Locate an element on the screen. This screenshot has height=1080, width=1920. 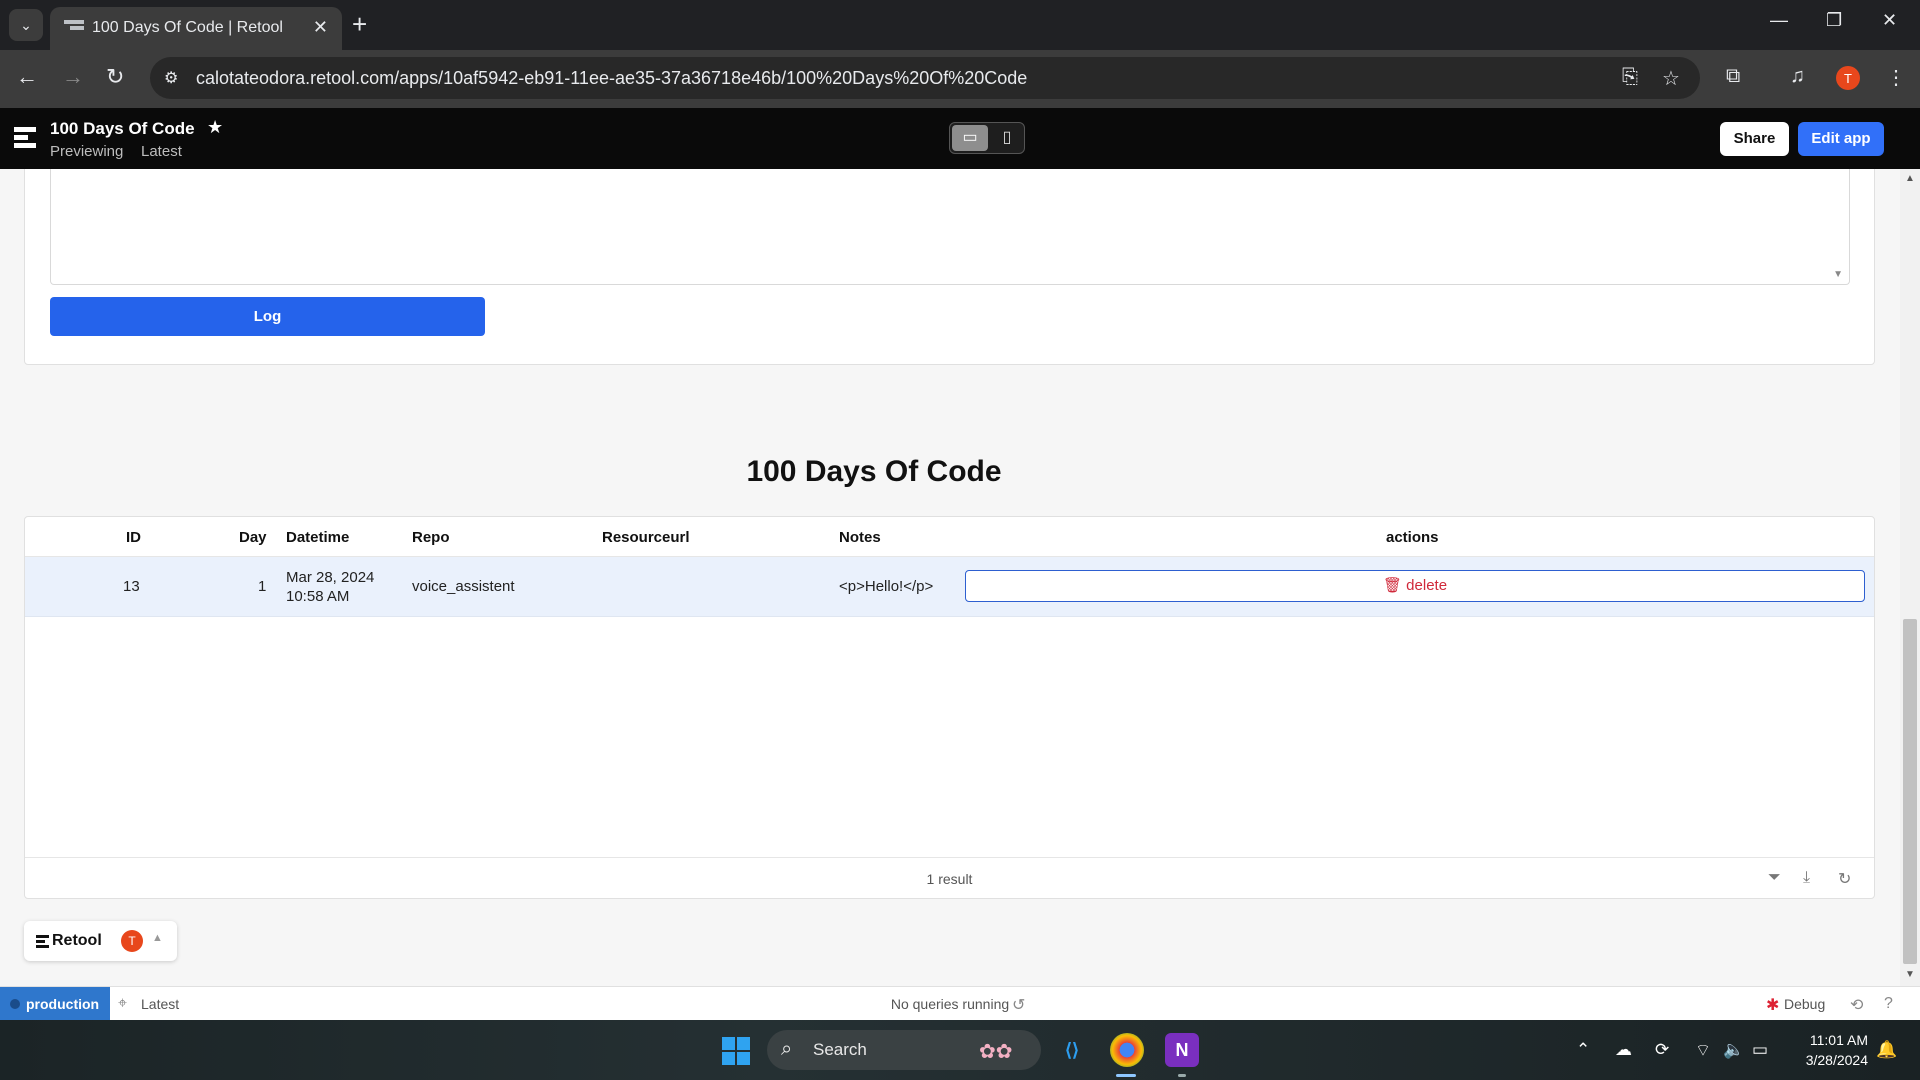
log-button: Log is located at coordinates (267, 316).